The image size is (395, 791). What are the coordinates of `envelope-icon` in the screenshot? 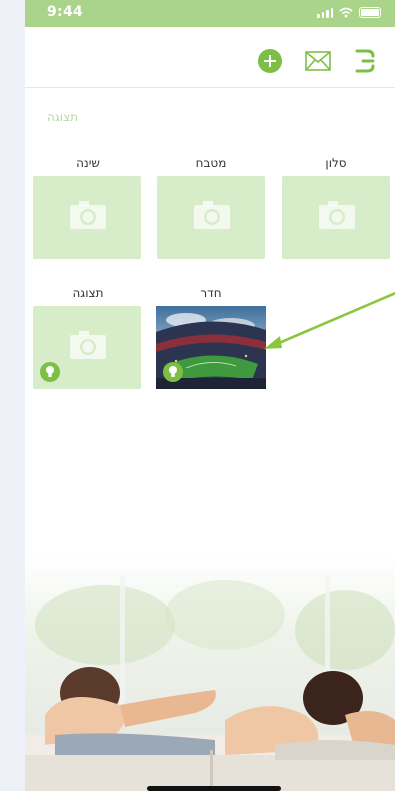 It's located at (318, 61).